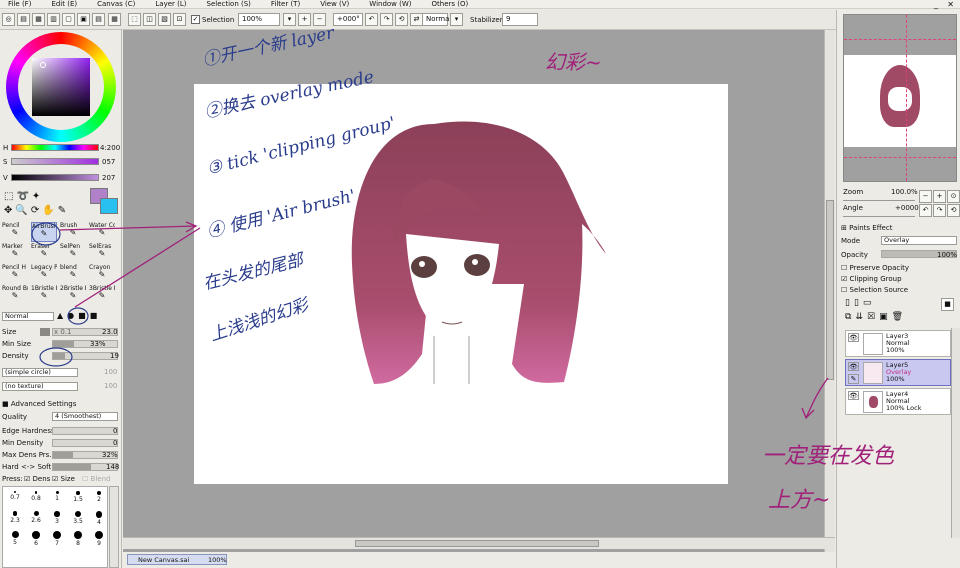  Describe the element at coordinates (28, 316) in the screenshot. I see `brush-mode-select: Normal` at that location.